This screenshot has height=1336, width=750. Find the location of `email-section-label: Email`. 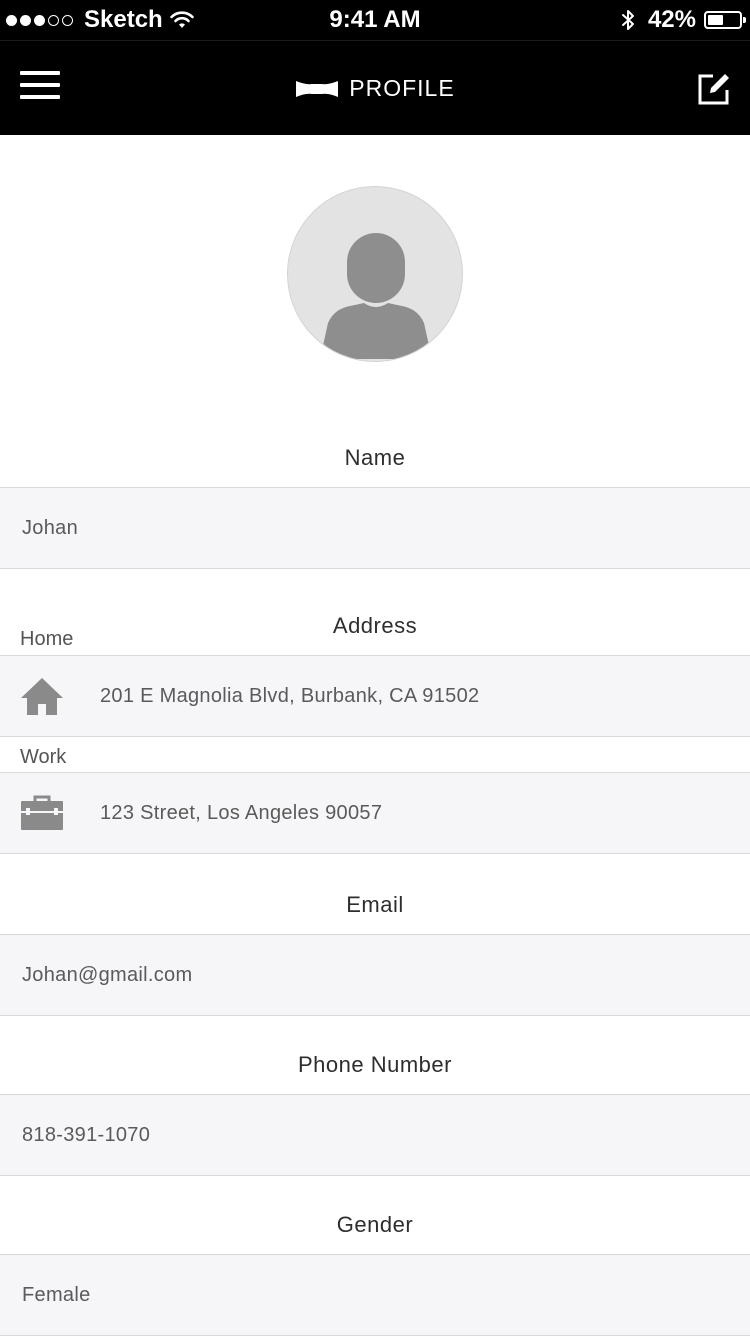

email-section-label: Email is located at coordinates (375, 904).